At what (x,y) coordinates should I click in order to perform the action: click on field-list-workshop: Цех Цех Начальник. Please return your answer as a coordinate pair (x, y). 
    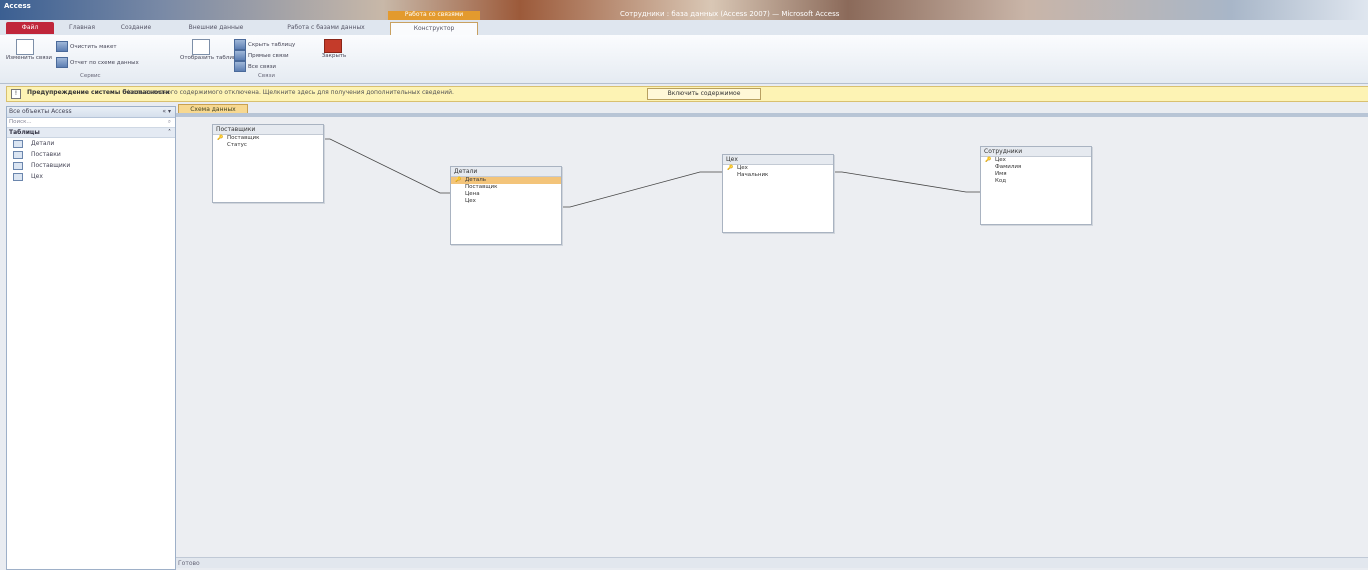
    Looking at the image, I should click on (778, 193).